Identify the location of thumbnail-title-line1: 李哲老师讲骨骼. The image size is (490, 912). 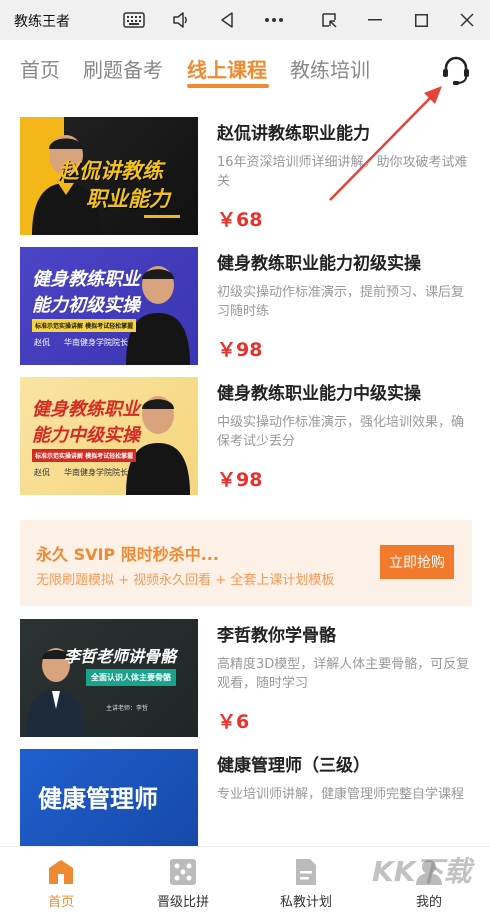
(120, 656).